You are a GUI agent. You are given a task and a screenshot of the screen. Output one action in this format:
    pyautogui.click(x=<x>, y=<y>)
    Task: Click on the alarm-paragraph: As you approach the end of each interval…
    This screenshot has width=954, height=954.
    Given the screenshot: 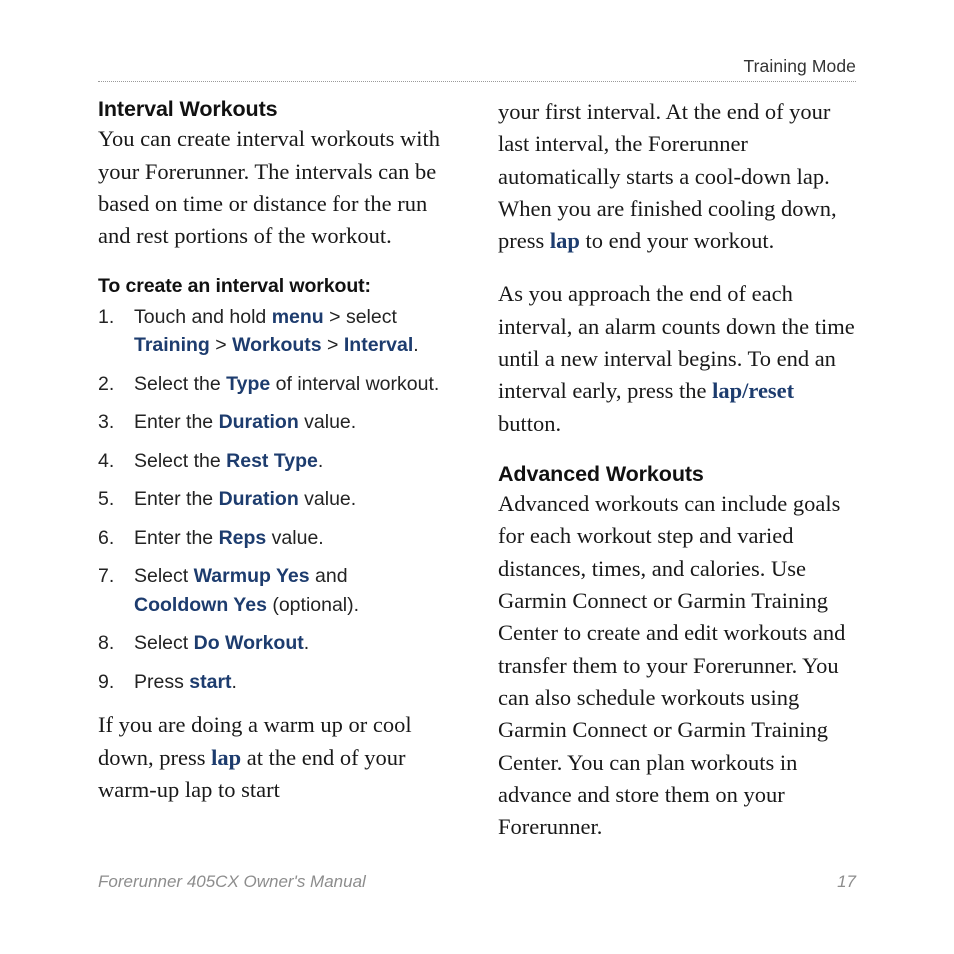 What is the action you would take?
    pyautogui.click(x=677, y=358)
    